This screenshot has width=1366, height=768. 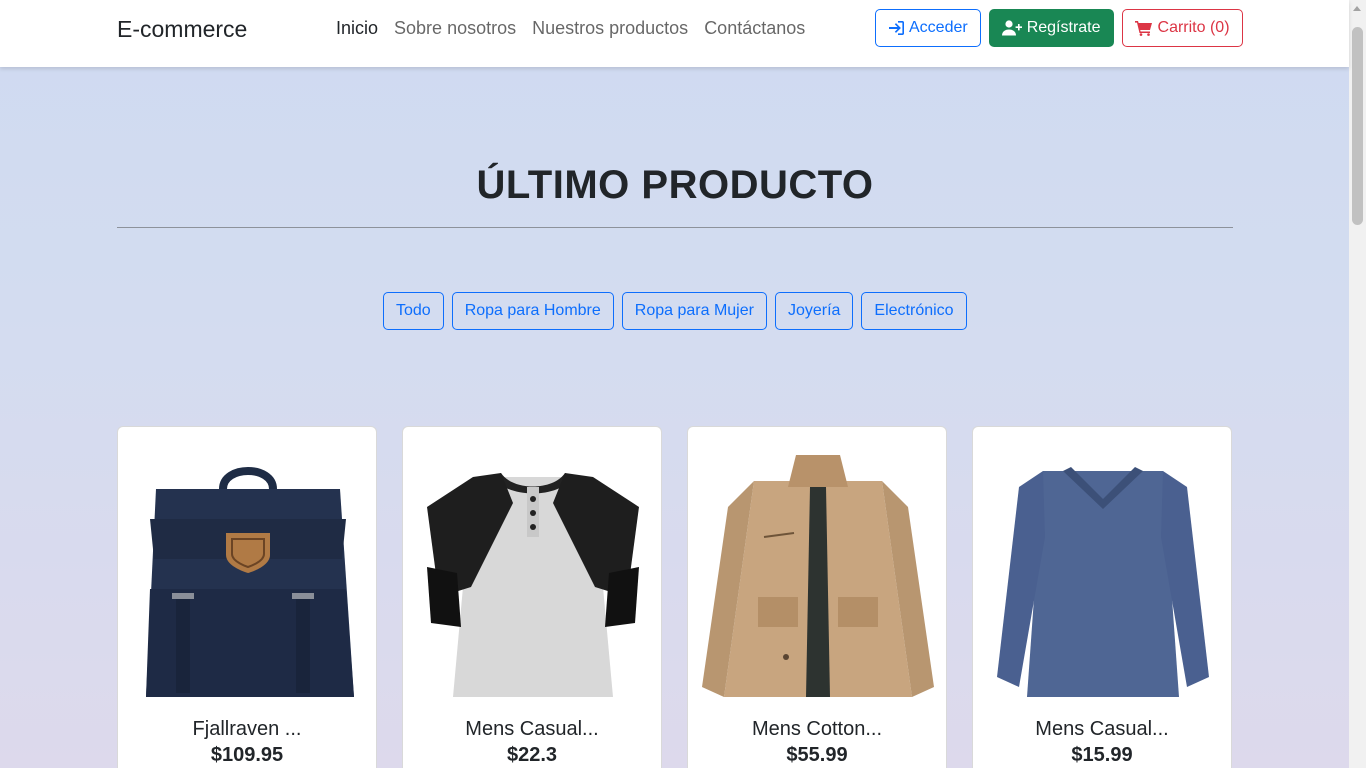 I want to click on register-button: Regístrate, so click(x=1051, y=28).